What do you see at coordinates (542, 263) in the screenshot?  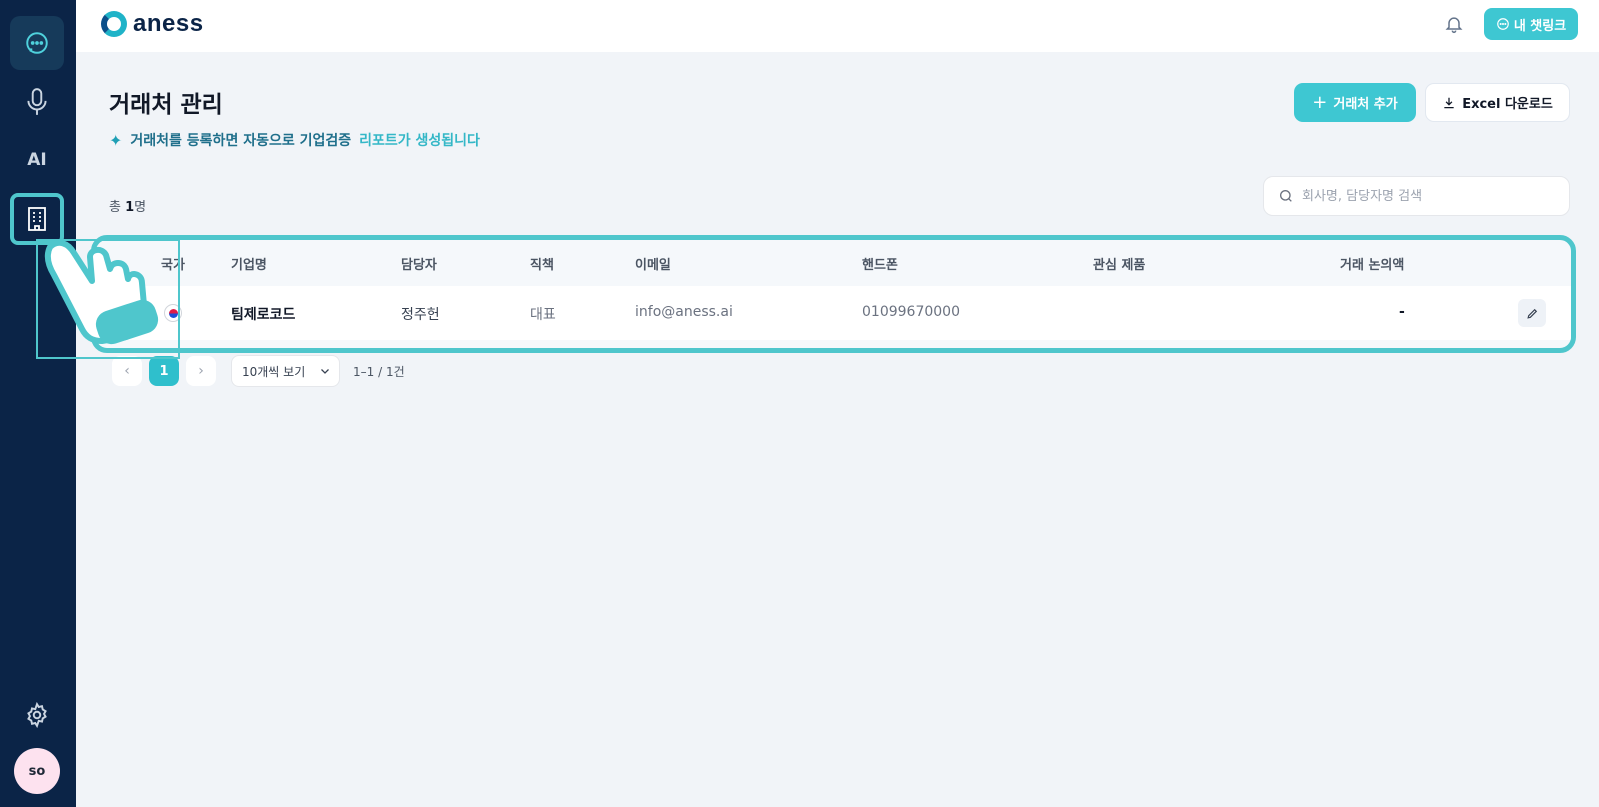 I see `column-position: 직책` at bounding box center [542, 263].